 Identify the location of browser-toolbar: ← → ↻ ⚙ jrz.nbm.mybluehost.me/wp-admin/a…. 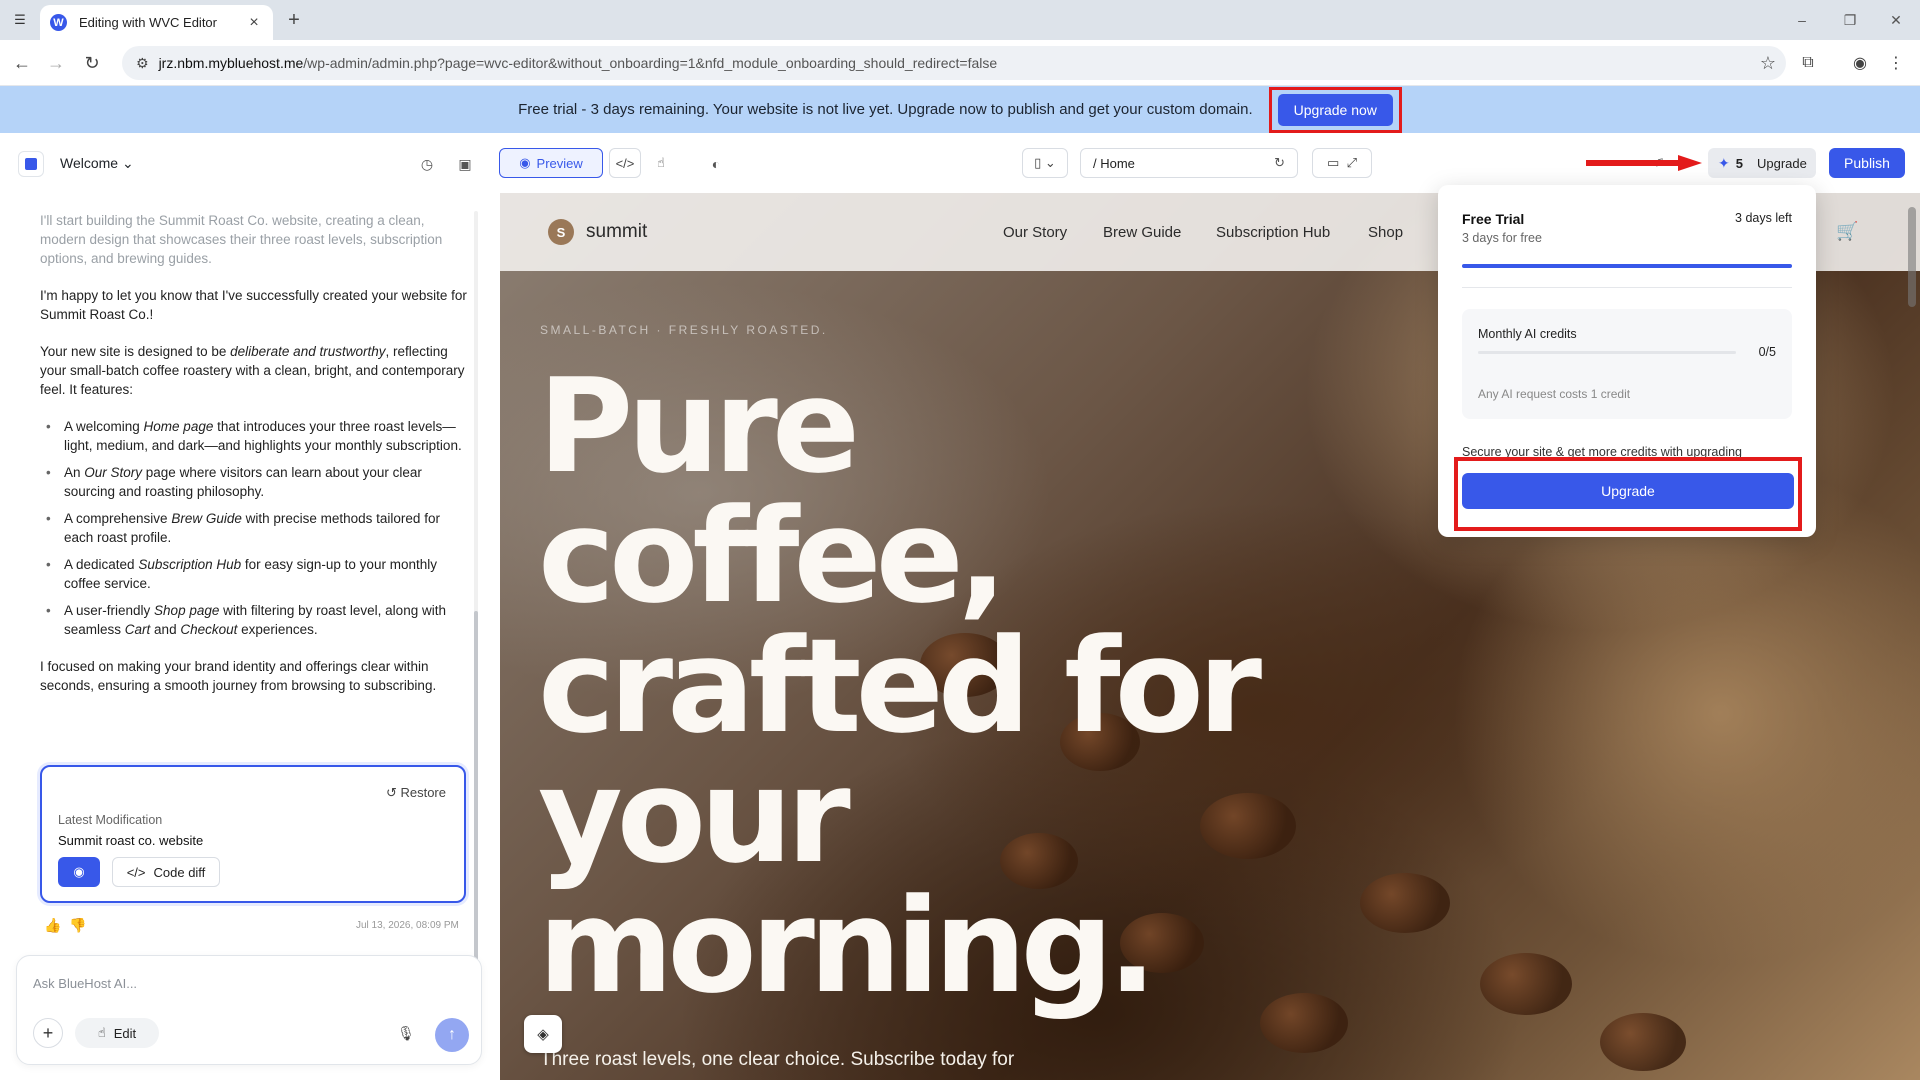
(960, 63).